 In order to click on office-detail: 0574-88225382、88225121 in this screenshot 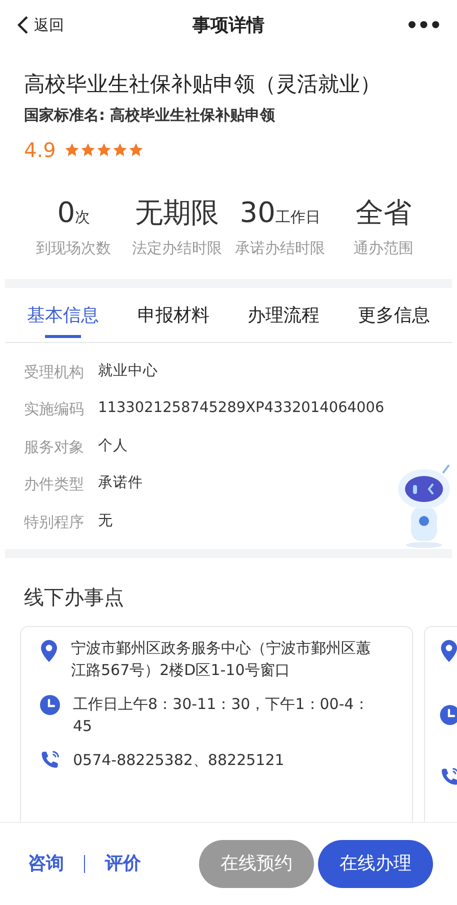, I will do `click(179, 760)`.